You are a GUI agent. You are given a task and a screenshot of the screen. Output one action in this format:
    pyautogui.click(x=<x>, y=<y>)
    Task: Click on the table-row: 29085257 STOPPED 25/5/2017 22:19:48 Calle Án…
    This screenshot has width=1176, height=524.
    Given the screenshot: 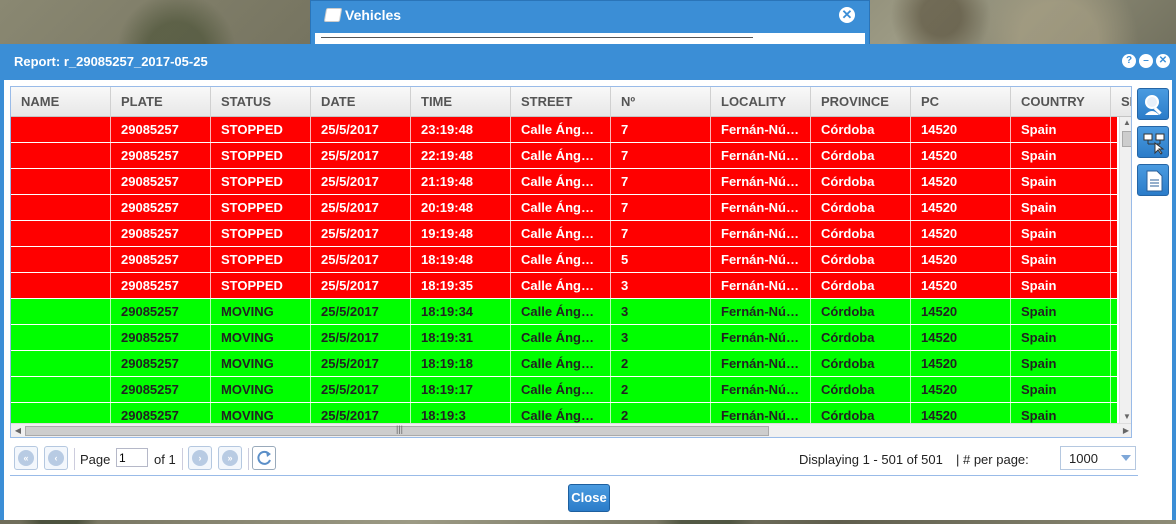 What is the action you would take?
    pyautogui.click(x=564, y=156)
    